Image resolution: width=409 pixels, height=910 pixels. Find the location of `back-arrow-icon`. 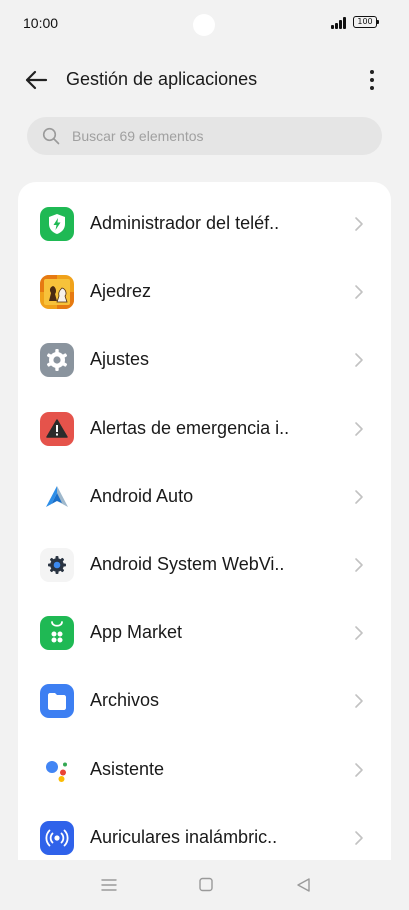

back-arrow-icon is located at coordinates (36, 80).